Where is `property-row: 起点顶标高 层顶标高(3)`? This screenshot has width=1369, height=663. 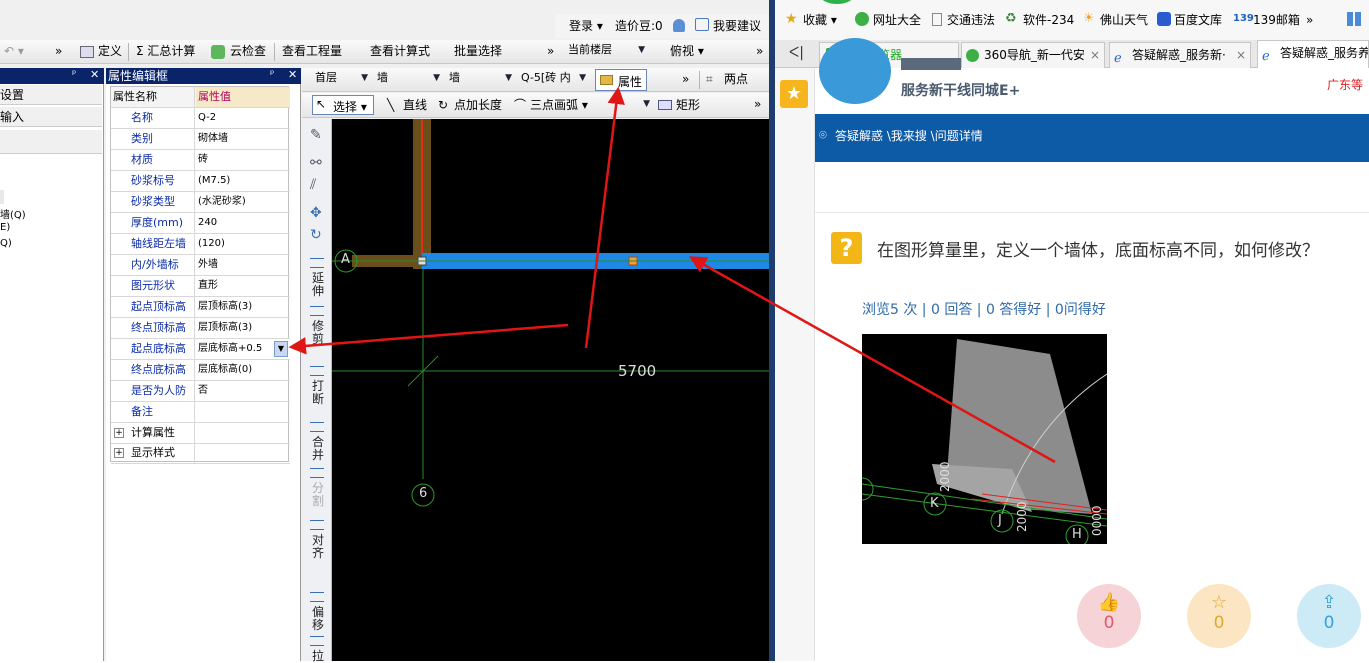 property-row: 起点顶标高 层顶标高(3) is located at coordinates (200, 307).